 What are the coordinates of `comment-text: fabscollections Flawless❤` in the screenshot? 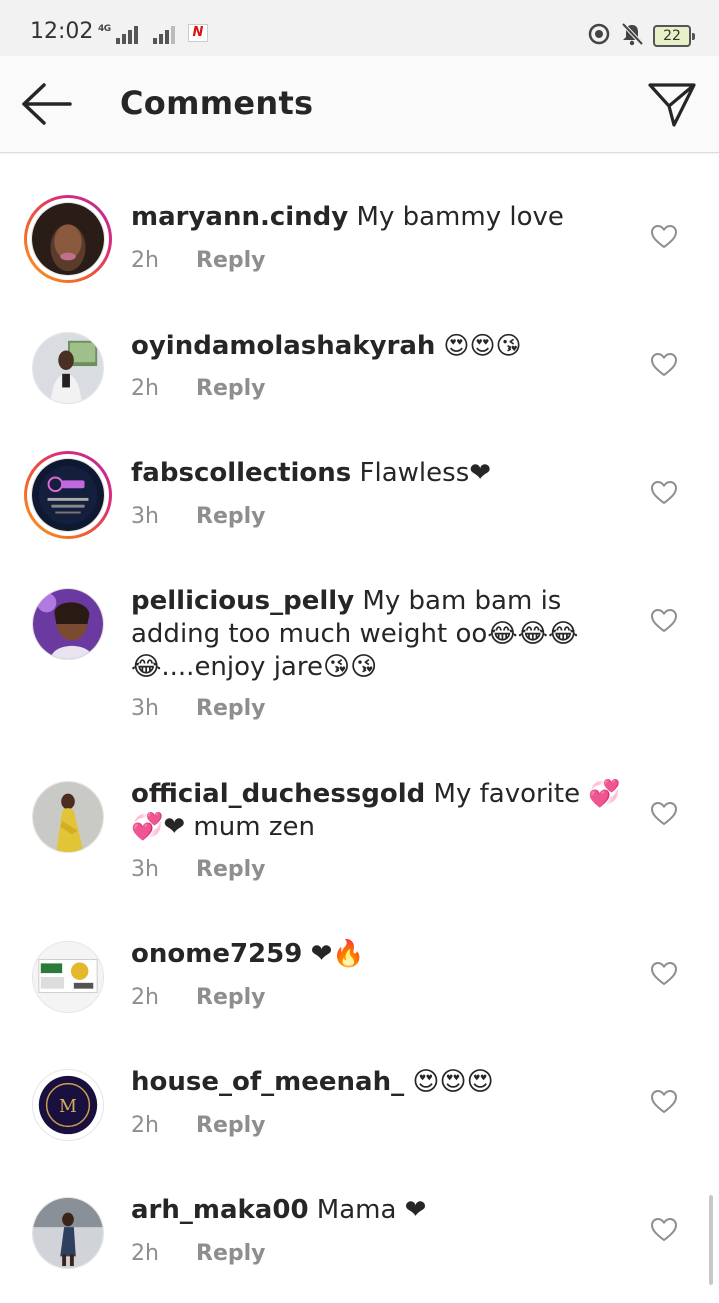 It's located at (376, 473).